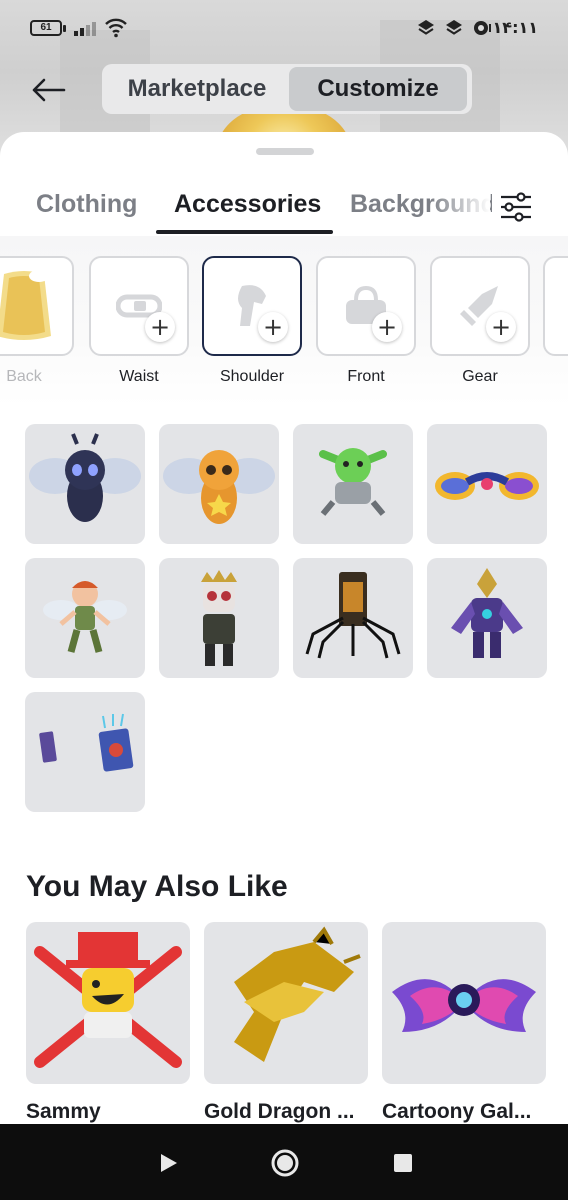  What do you see at coordinates (139, 376) in the screenshot?
I see `subcategory-label: Waist` at bounding box center [139, 376].